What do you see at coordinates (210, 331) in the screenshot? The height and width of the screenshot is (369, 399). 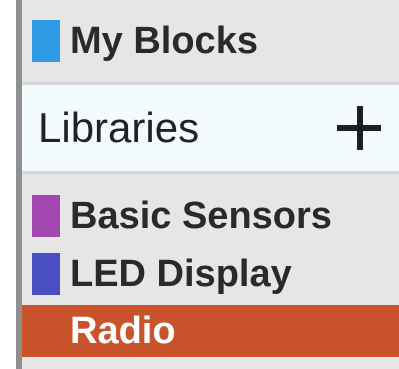 I see `library-item-radio: Radio` at bounding box center [210, 331].